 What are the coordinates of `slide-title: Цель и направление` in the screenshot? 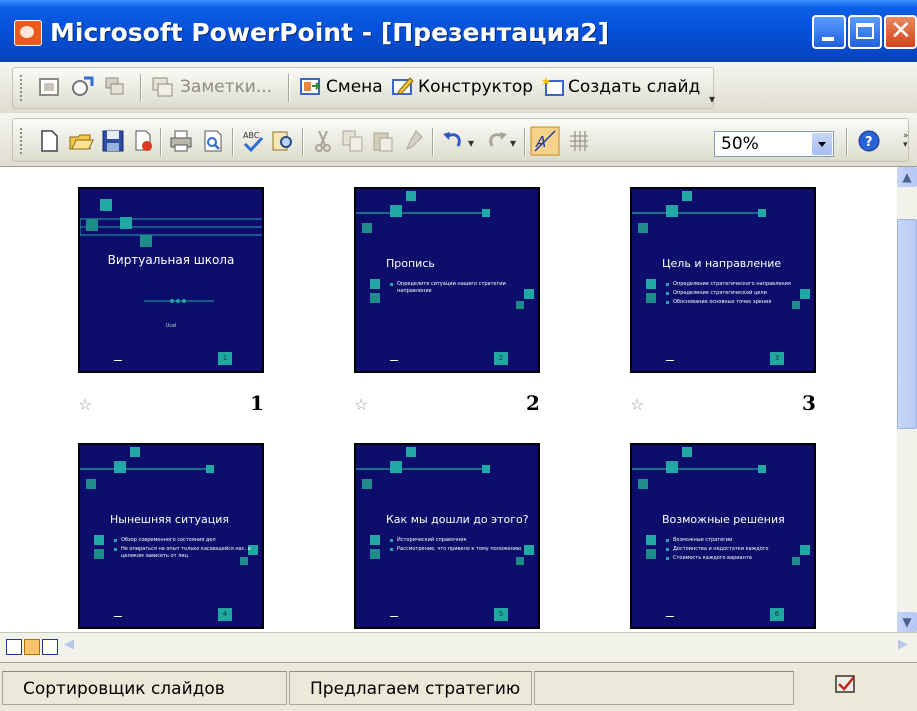 It's located at (722, 263).